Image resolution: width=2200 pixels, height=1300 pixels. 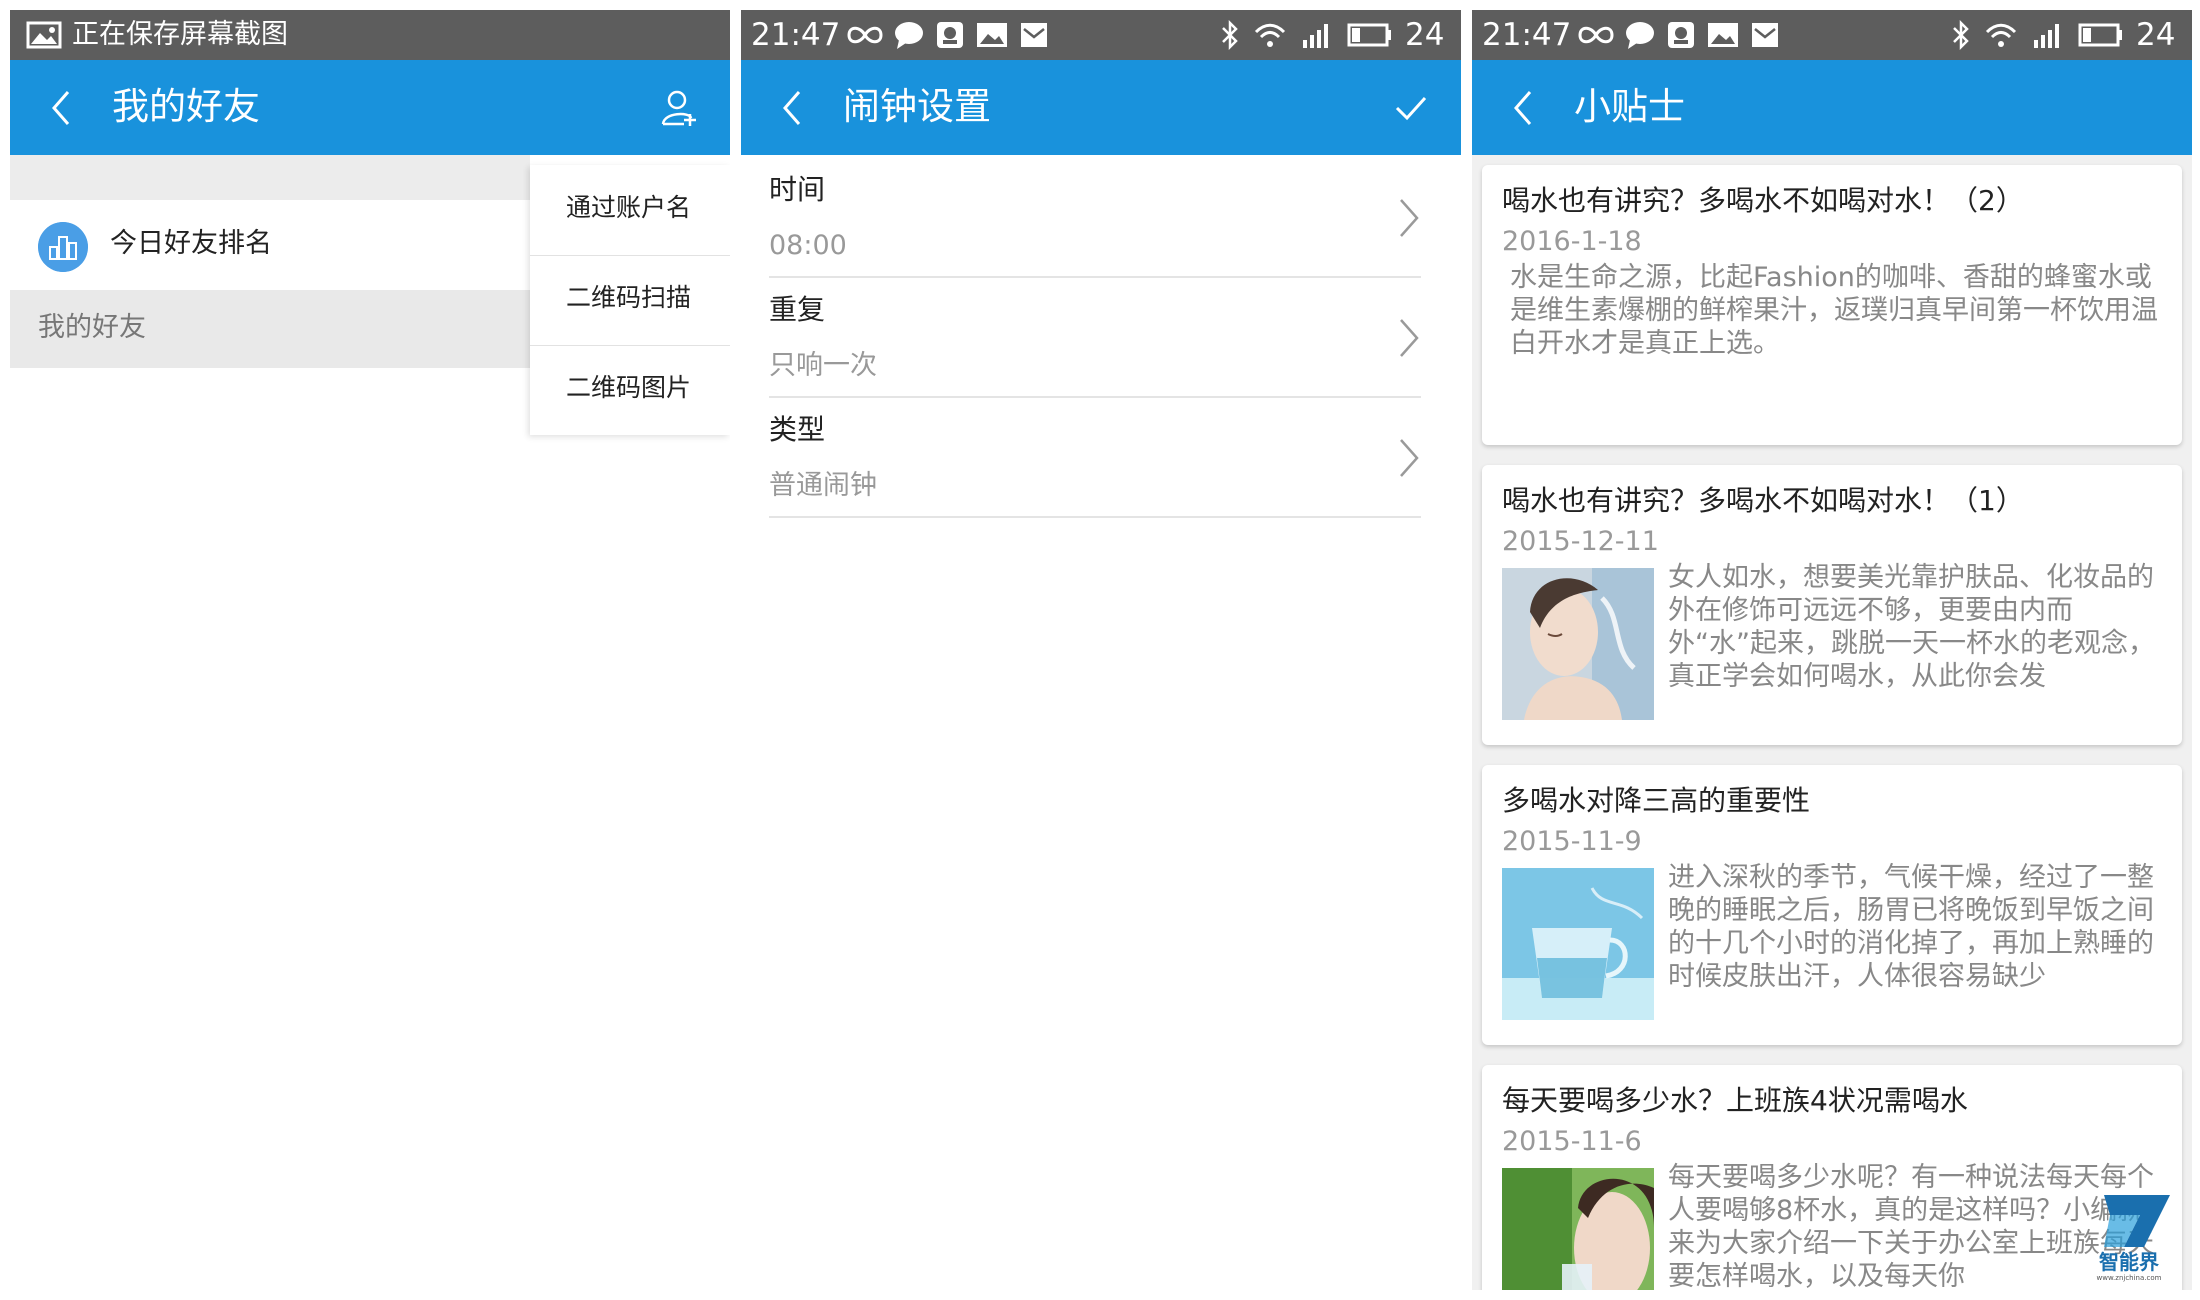 I want to click on setting-value: 只响一次, so click(x=823, y=365).